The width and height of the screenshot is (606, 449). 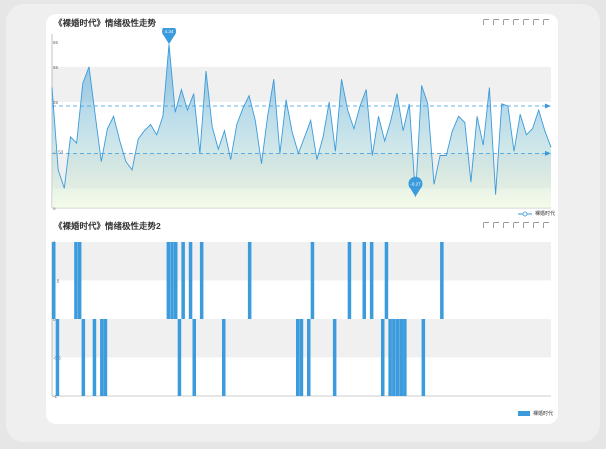 I want to click on chart1-legend: 裸婚时代, so click(x=536, y=213).